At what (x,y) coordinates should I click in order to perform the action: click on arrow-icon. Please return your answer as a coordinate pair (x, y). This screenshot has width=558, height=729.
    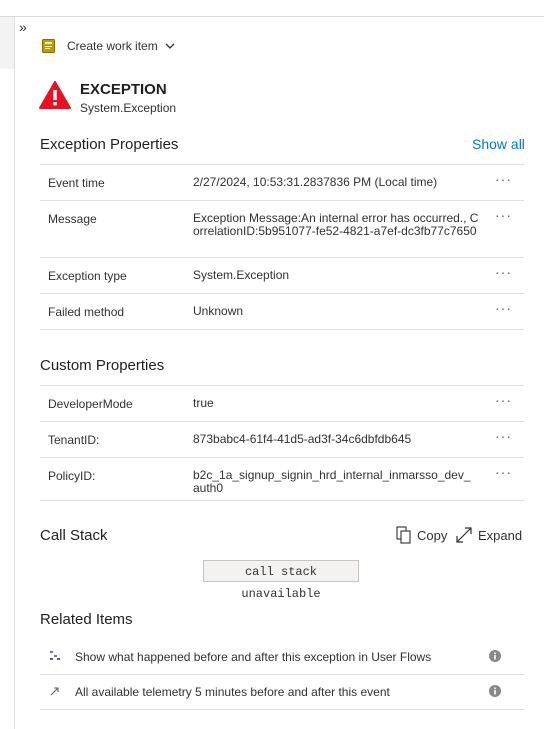
    Looking at the image, I should click on (54, 691).